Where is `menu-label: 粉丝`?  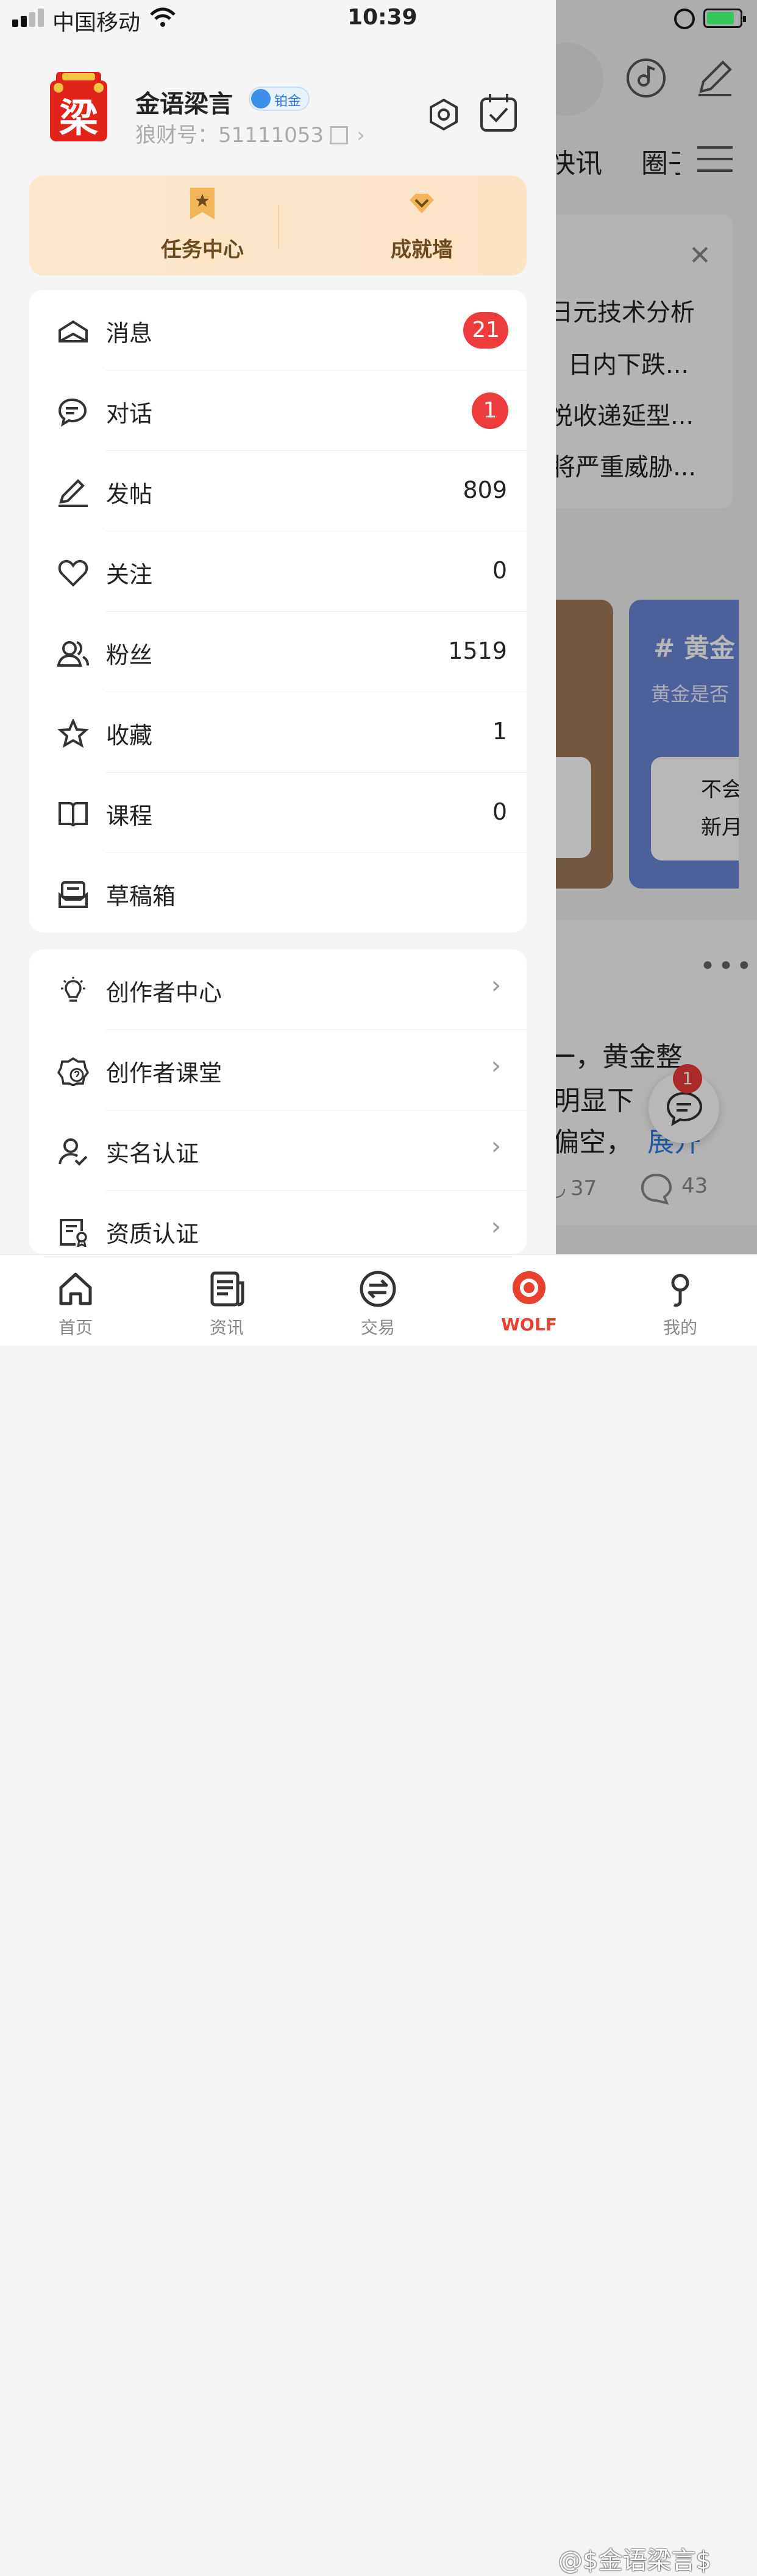 menu-label: 粉丝 is located at coordinates (130, 656).